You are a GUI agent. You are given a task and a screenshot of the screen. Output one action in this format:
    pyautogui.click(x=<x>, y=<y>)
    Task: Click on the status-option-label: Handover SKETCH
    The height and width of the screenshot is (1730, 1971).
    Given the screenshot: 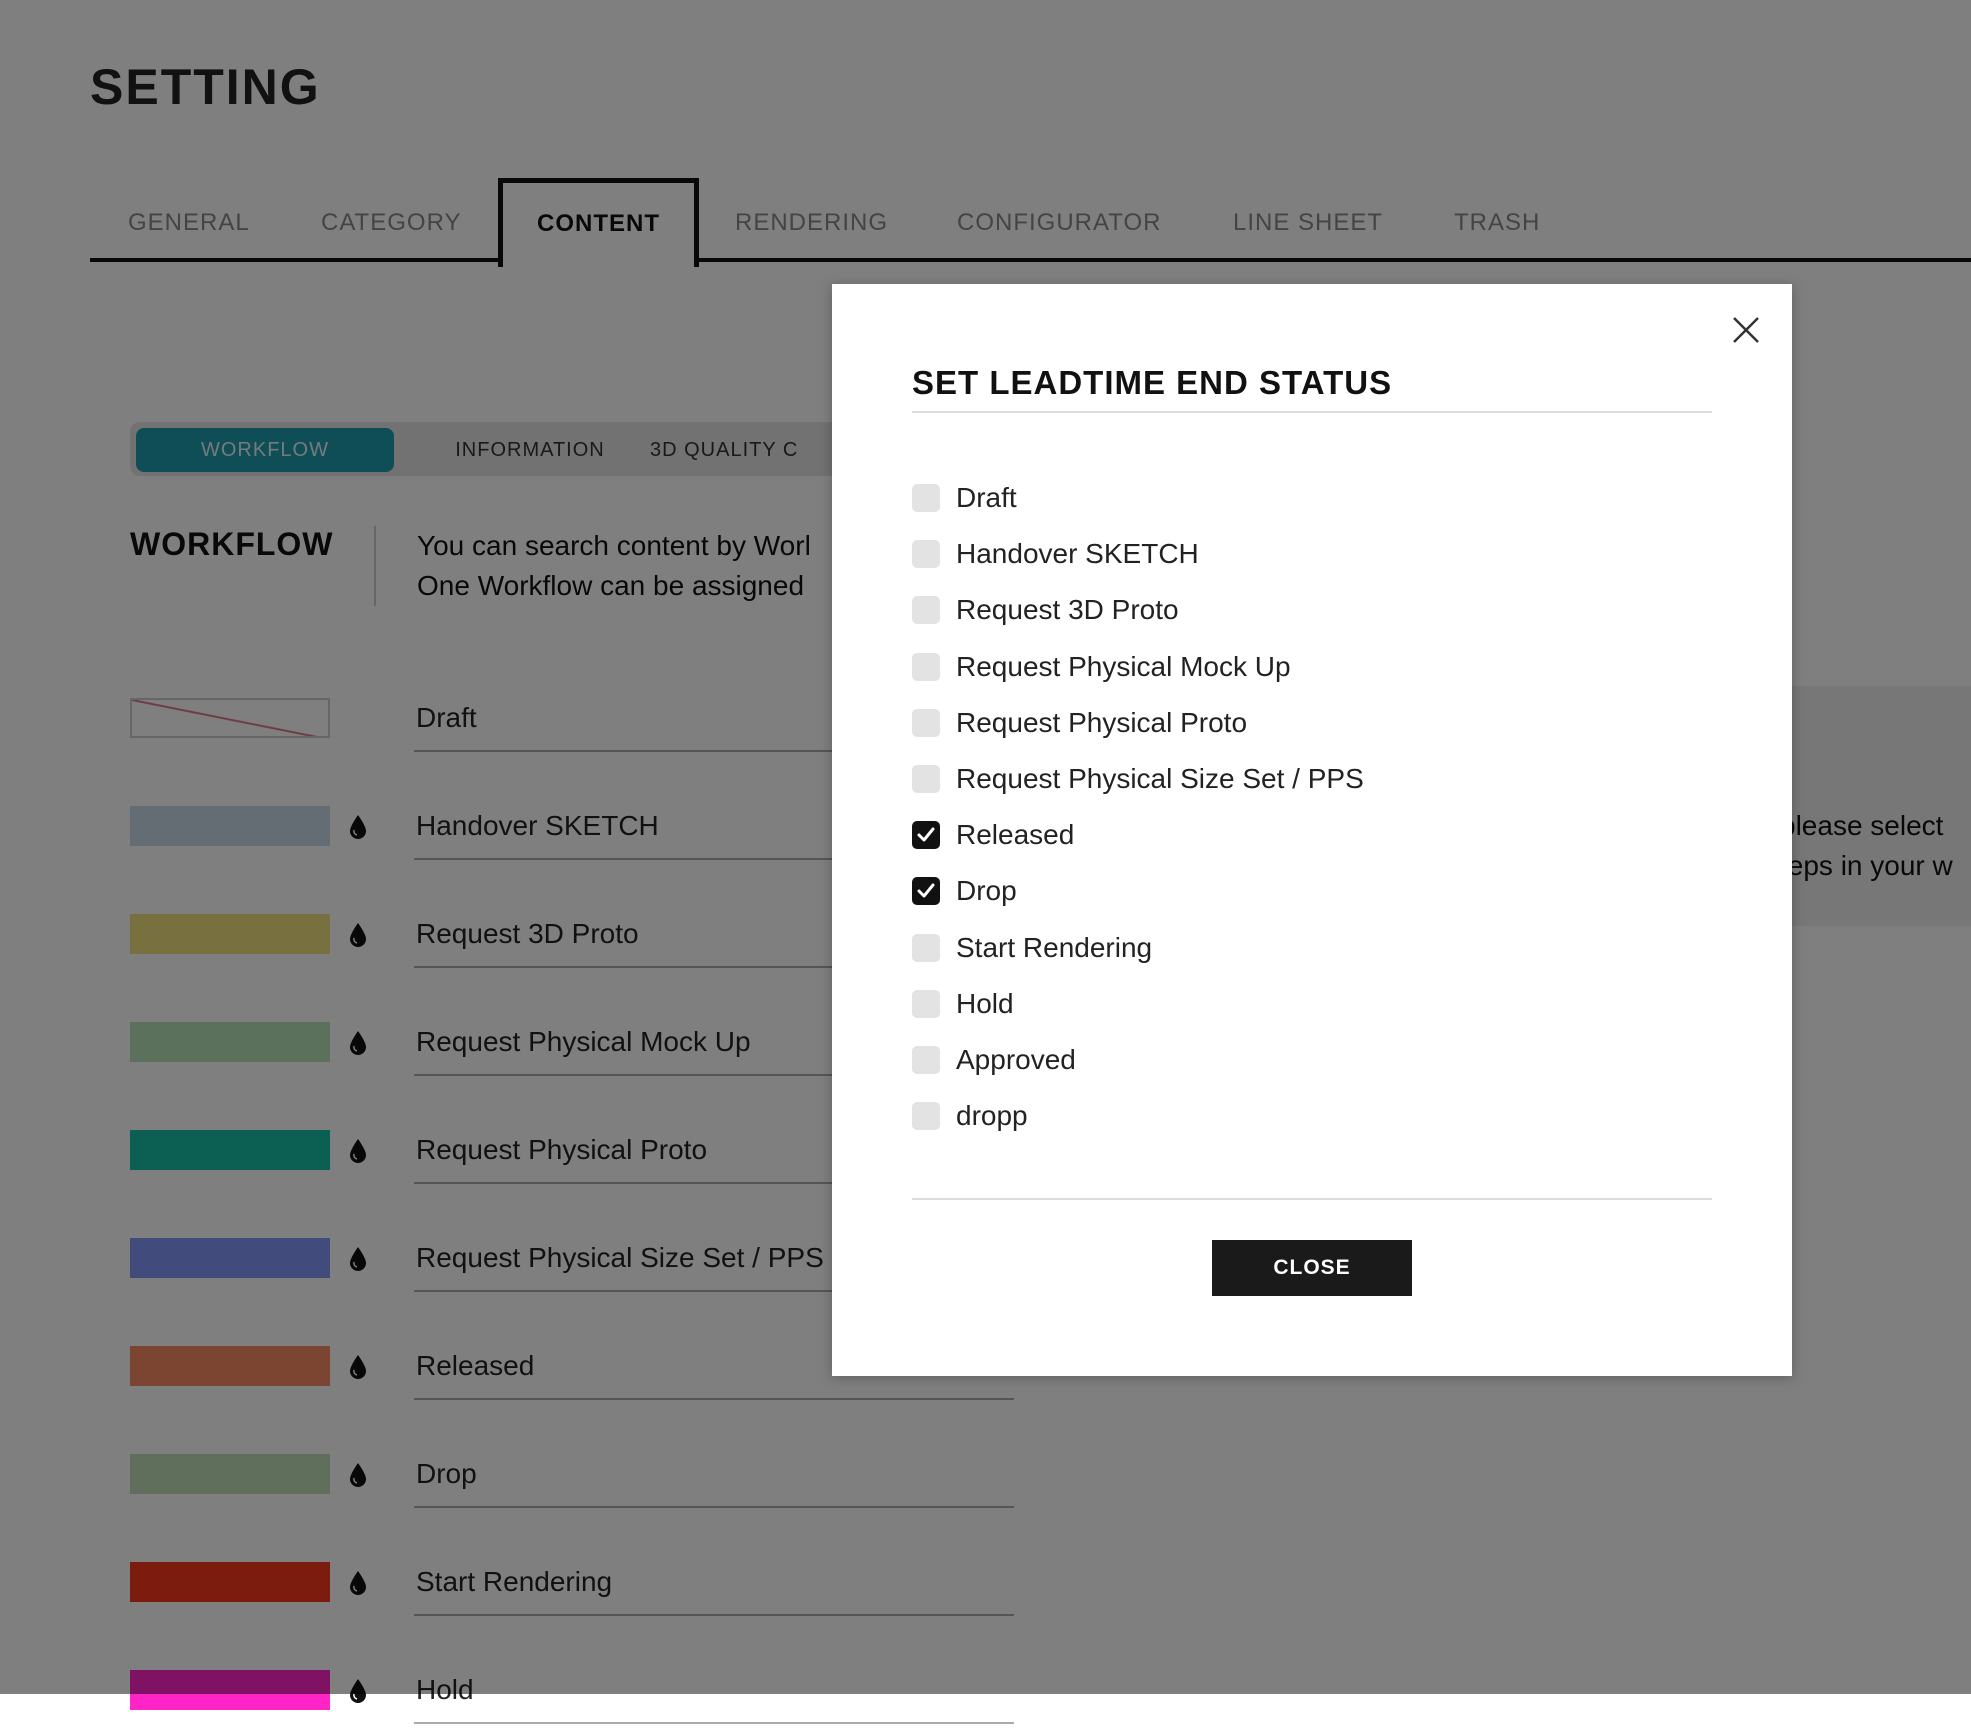 What is the action you would take?
    pyautogui.click(x=1077, y=554)
    